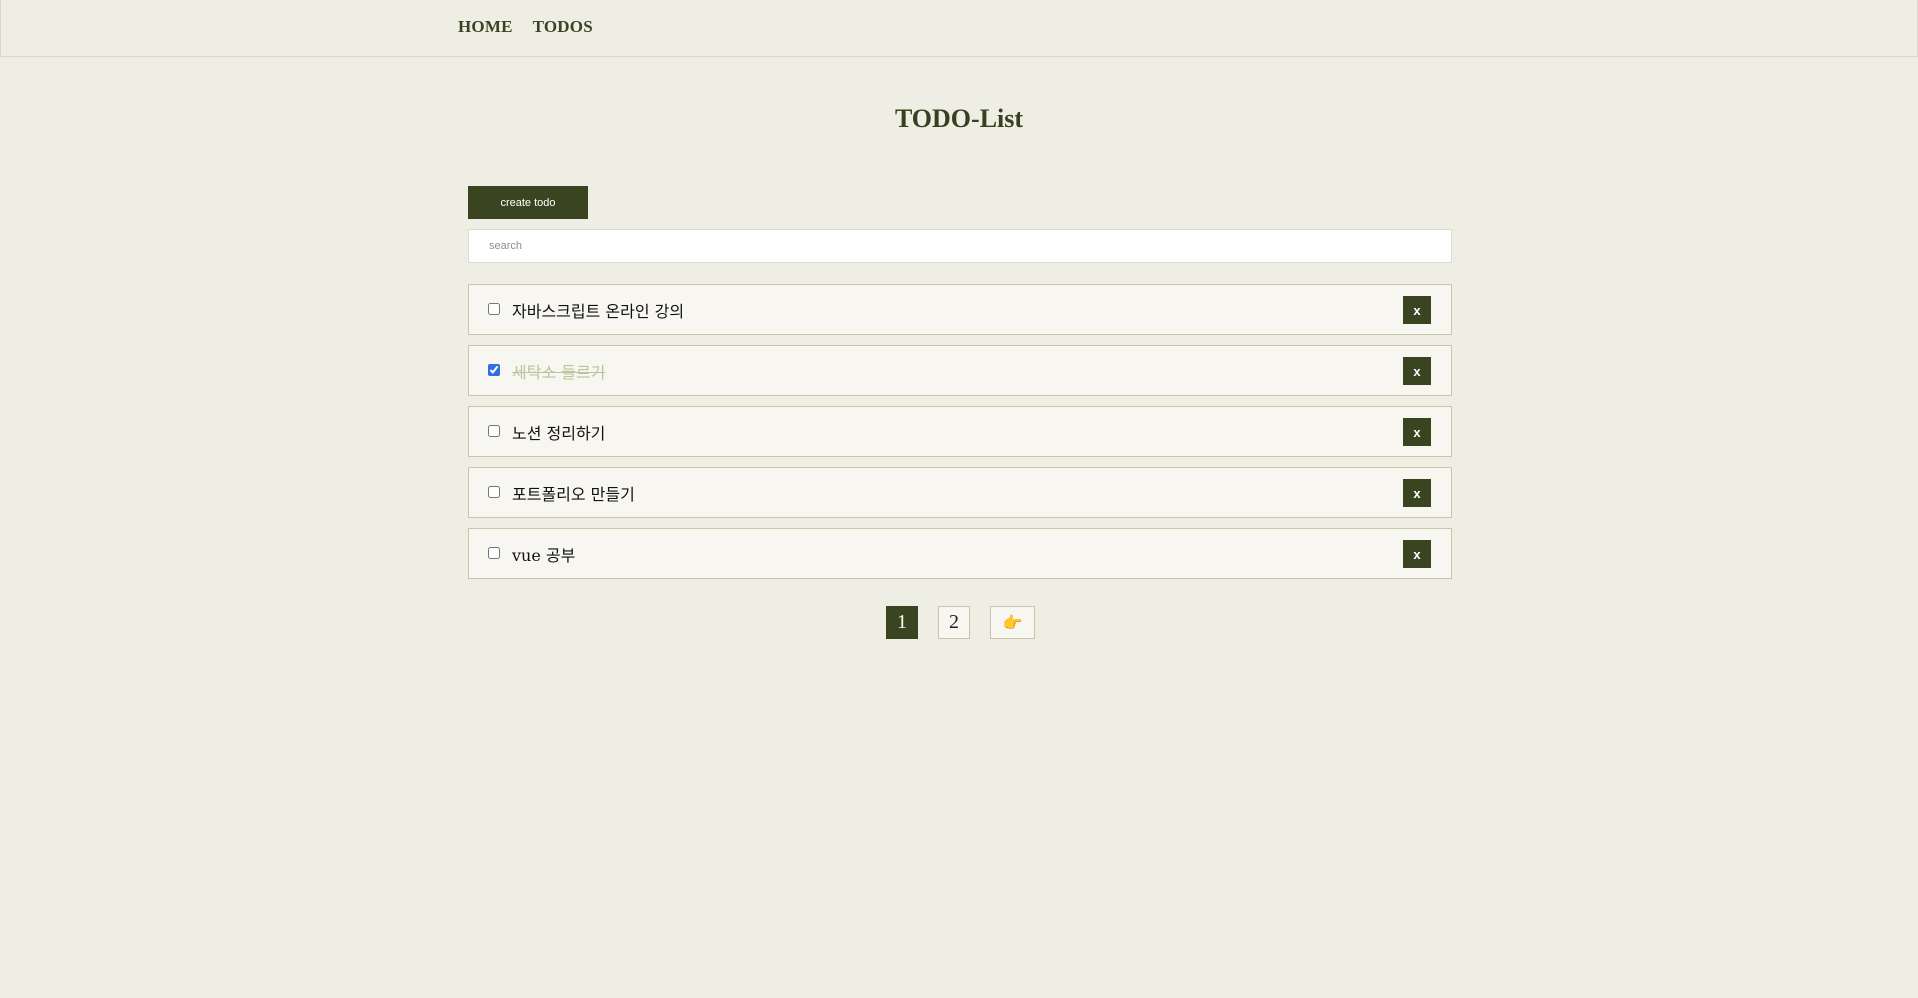 This screenshot has width=1918, height=998. What do you see at coordinates (485, 27) in the screenshot?
I see `nav-home-link: HOME` at bounding box center [485, 27].